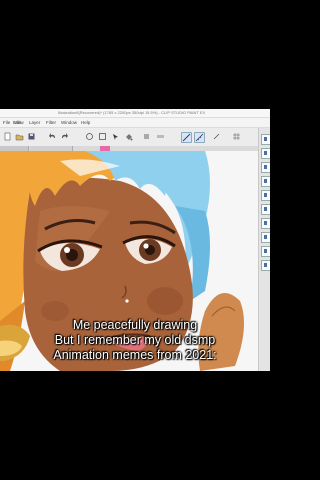 The image size is (320, 480). What do you see at coordinates (265, 153) in the screenshot?
I see `panel-button-2-icon` at bounding box center [265, 153].